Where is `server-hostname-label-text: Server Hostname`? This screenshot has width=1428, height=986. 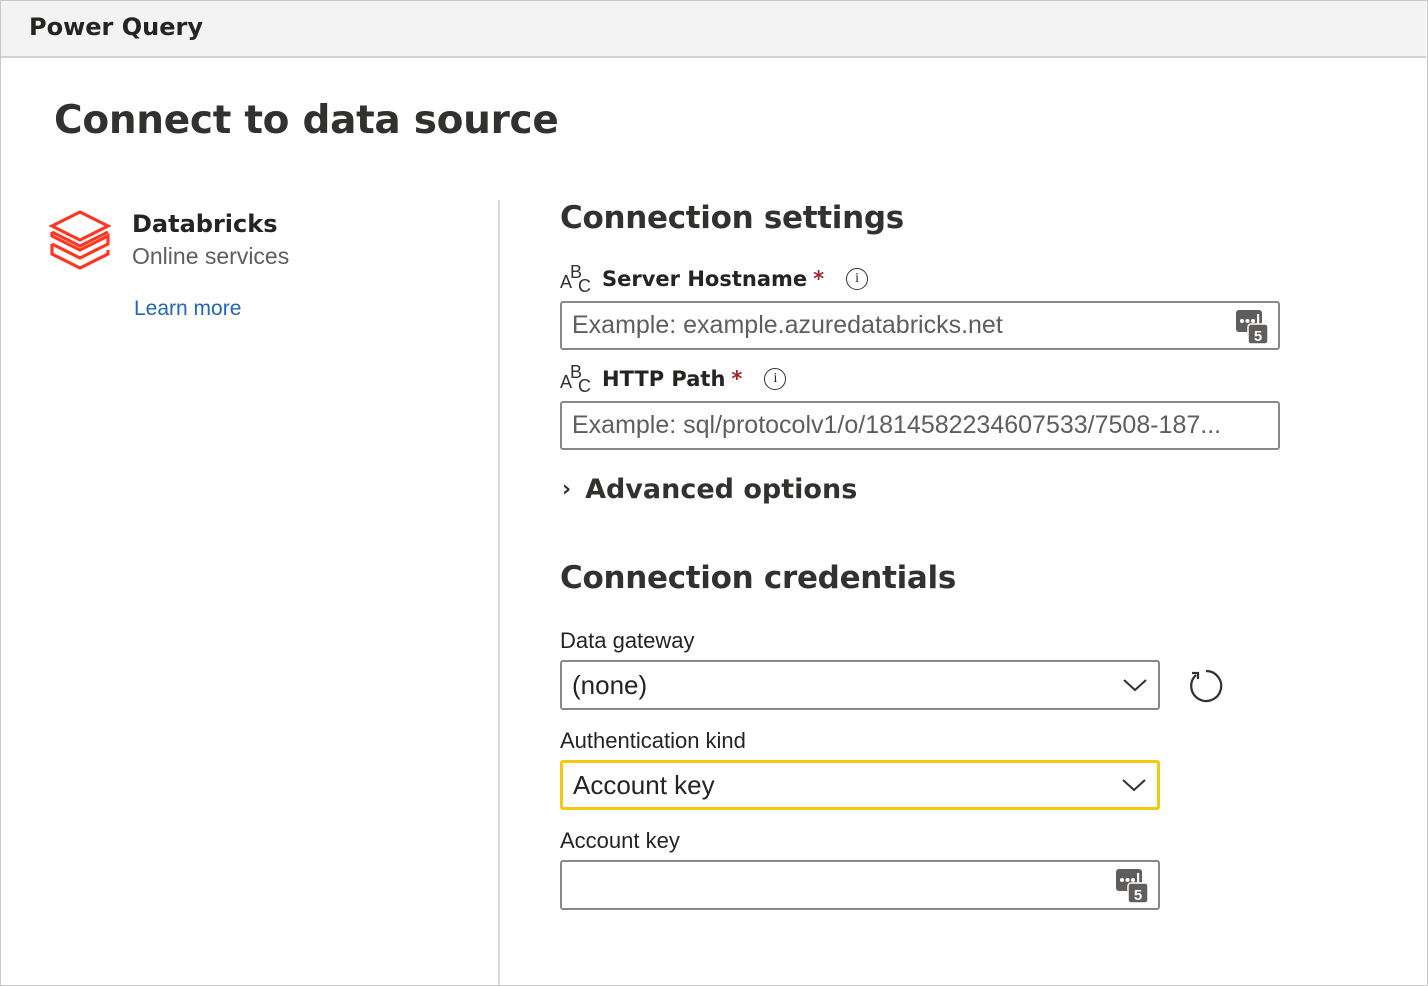
server-hostname-label-text: Server Hostname is located at coordinates (705, 279).